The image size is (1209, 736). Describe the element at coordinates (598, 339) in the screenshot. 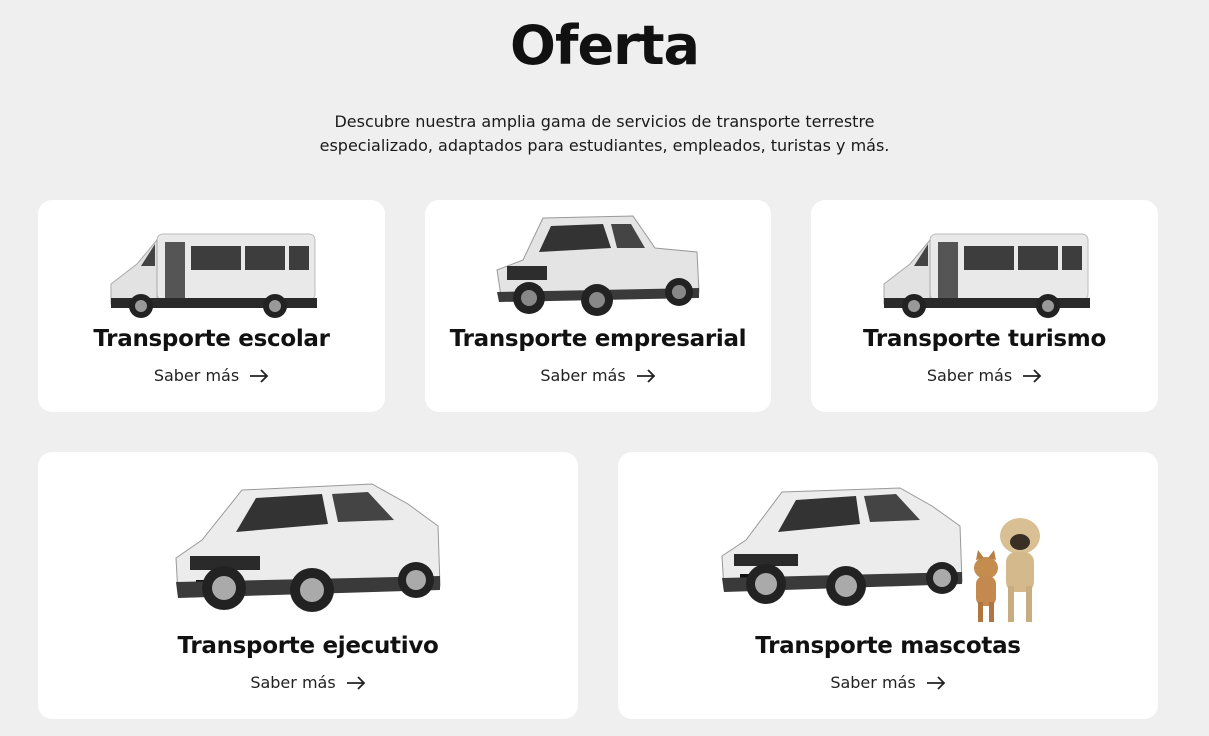

I see `card-title: Transporte empresarial` at that location.